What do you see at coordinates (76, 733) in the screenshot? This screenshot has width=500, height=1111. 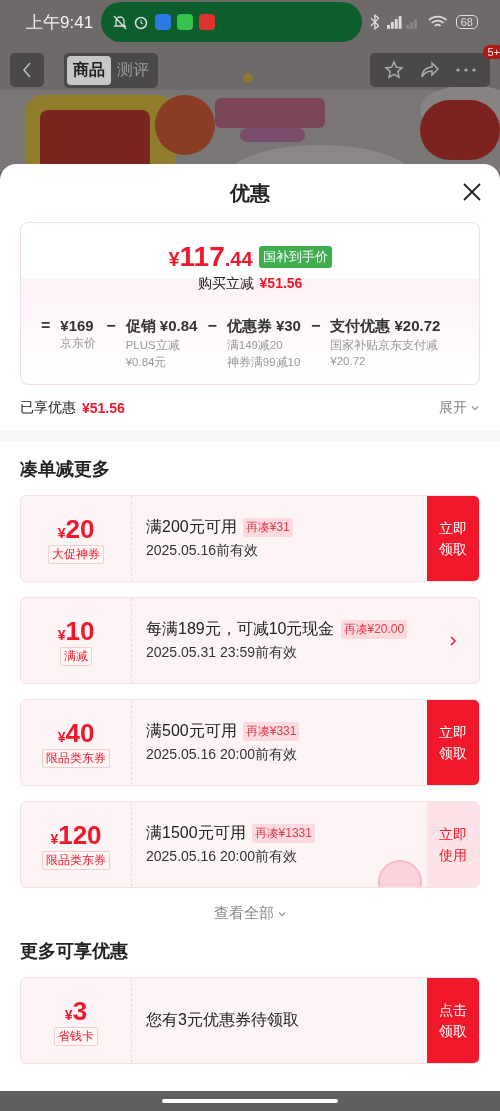 I see `coupon-amount: ¥40` at bounding box center [76, 733].